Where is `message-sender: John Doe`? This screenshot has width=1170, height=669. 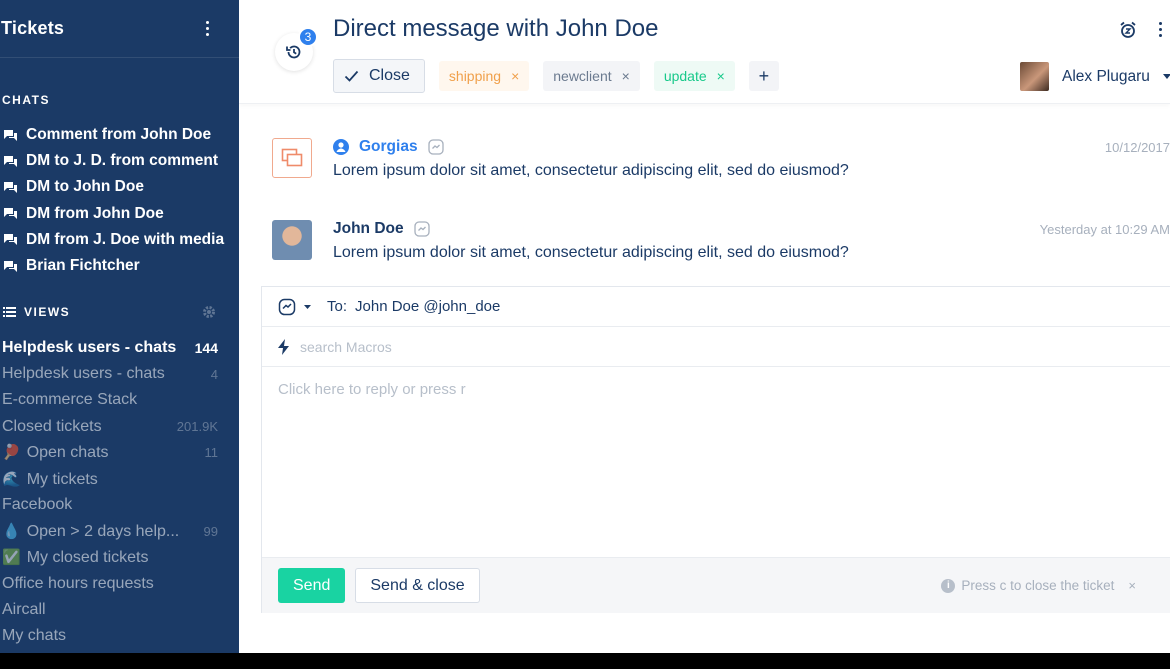
message-sender: John Doe is located at coordinates (368, 229).